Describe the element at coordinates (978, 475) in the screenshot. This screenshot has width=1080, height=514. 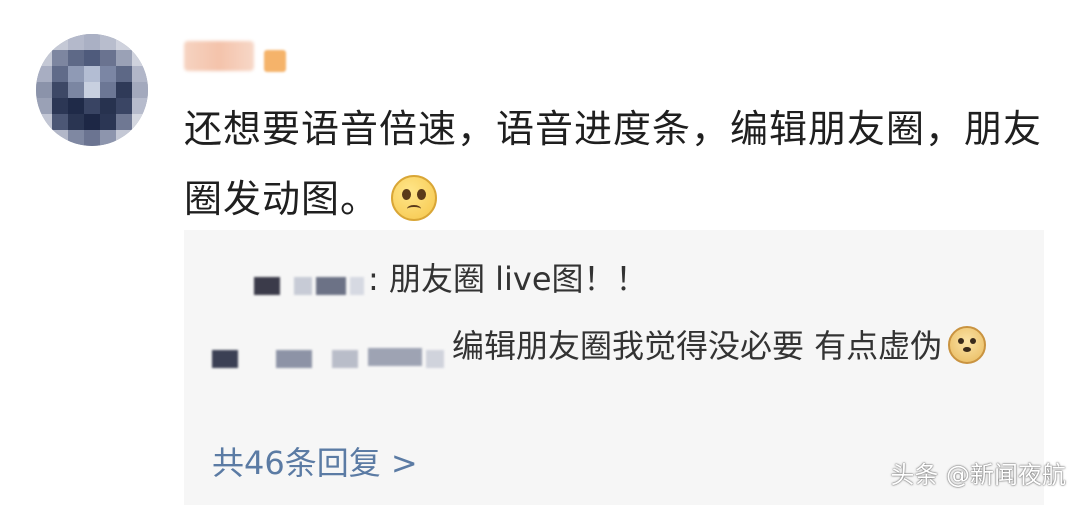
I see `source-watermark: 头条 @新闻夜航` at that location.